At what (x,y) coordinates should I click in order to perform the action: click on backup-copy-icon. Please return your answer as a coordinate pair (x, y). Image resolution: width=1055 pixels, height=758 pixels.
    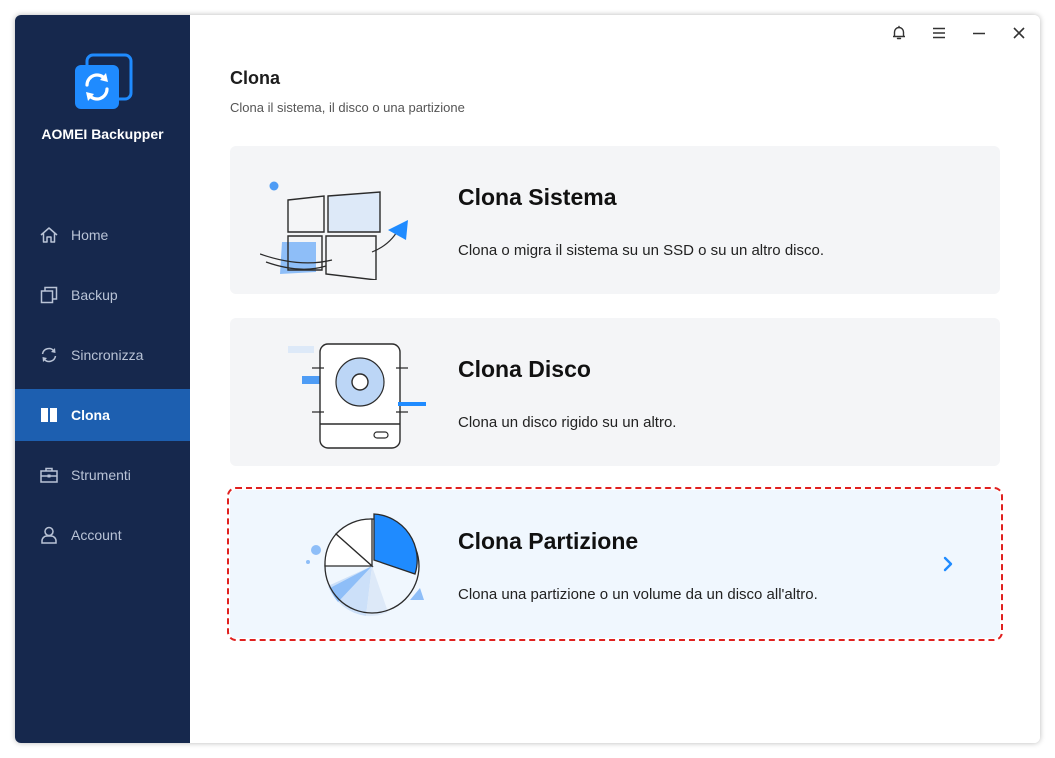
    Looking at the image, I should click on (49, 295).